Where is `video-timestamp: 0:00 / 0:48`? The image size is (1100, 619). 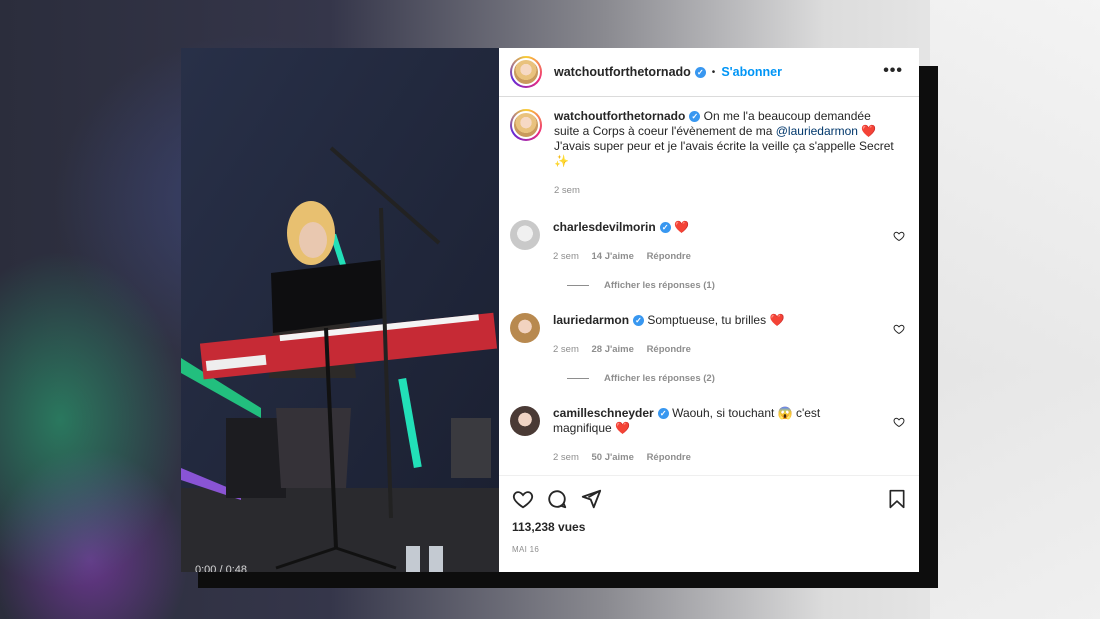
video-timestamp: 0:00 / 0:48 is located at coordinates (221, 568).